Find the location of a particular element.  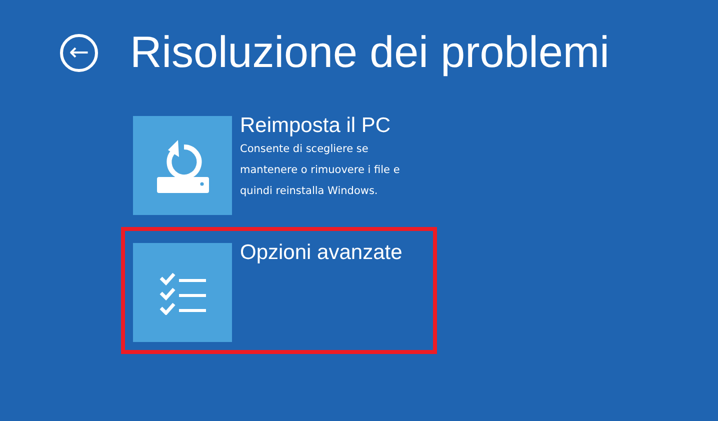

page-title: Risoluzione dei problemi is located at coordinates (370, 53).